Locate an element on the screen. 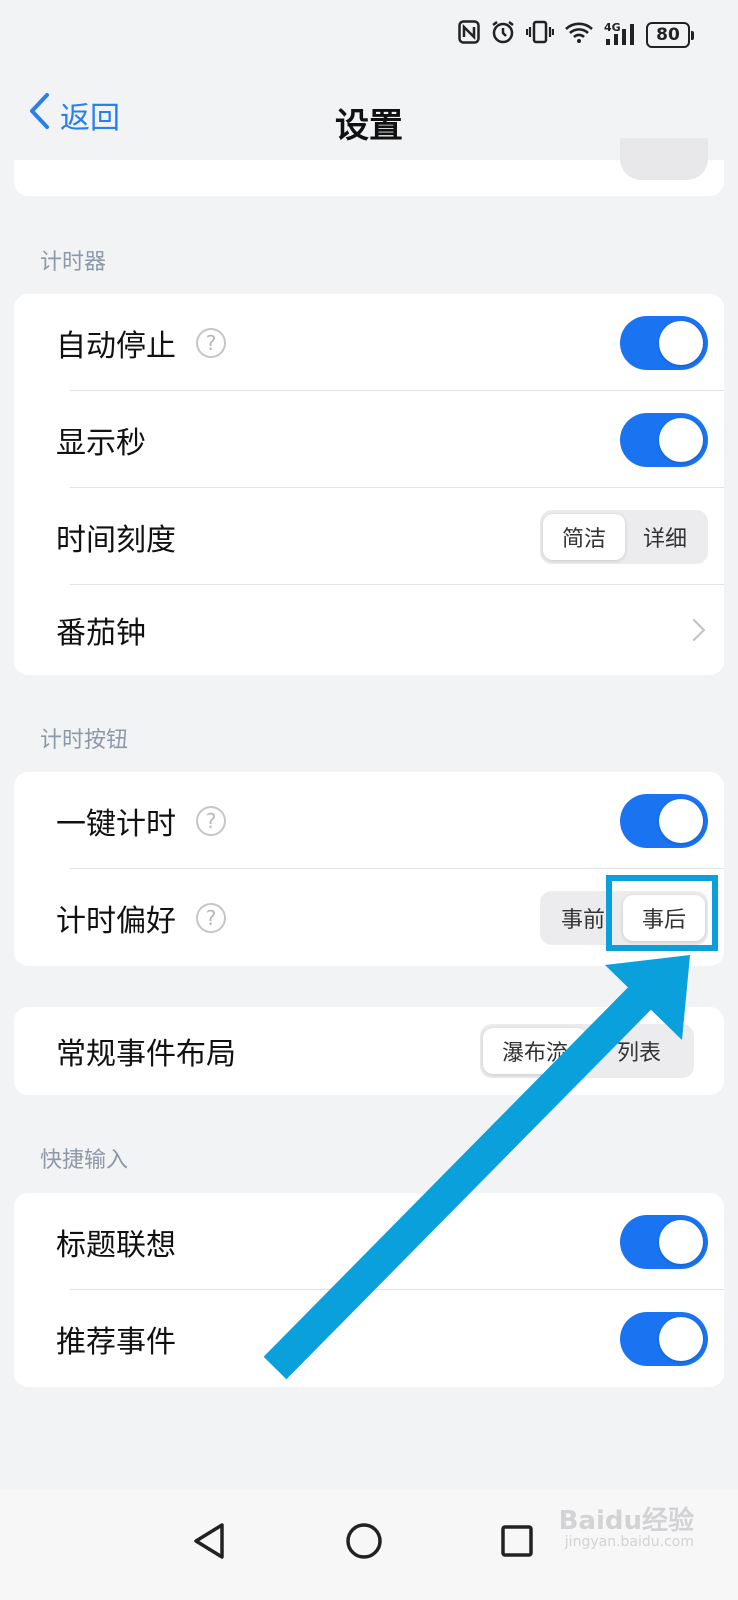 The height and width of the screenshot is (1600, 738). event-layout-option-list: 列表 is located at coordinates (639, 1051).